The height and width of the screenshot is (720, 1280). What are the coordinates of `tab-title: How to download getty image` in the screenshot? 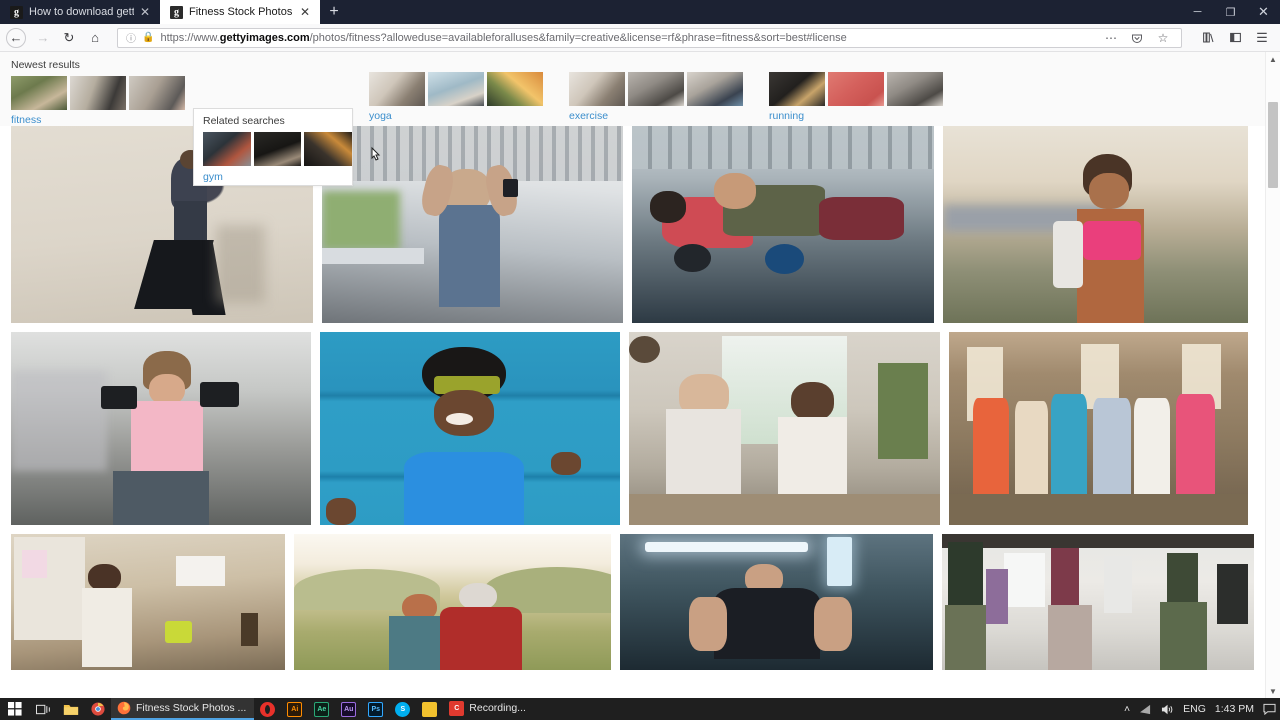 It's located at (81, 12).